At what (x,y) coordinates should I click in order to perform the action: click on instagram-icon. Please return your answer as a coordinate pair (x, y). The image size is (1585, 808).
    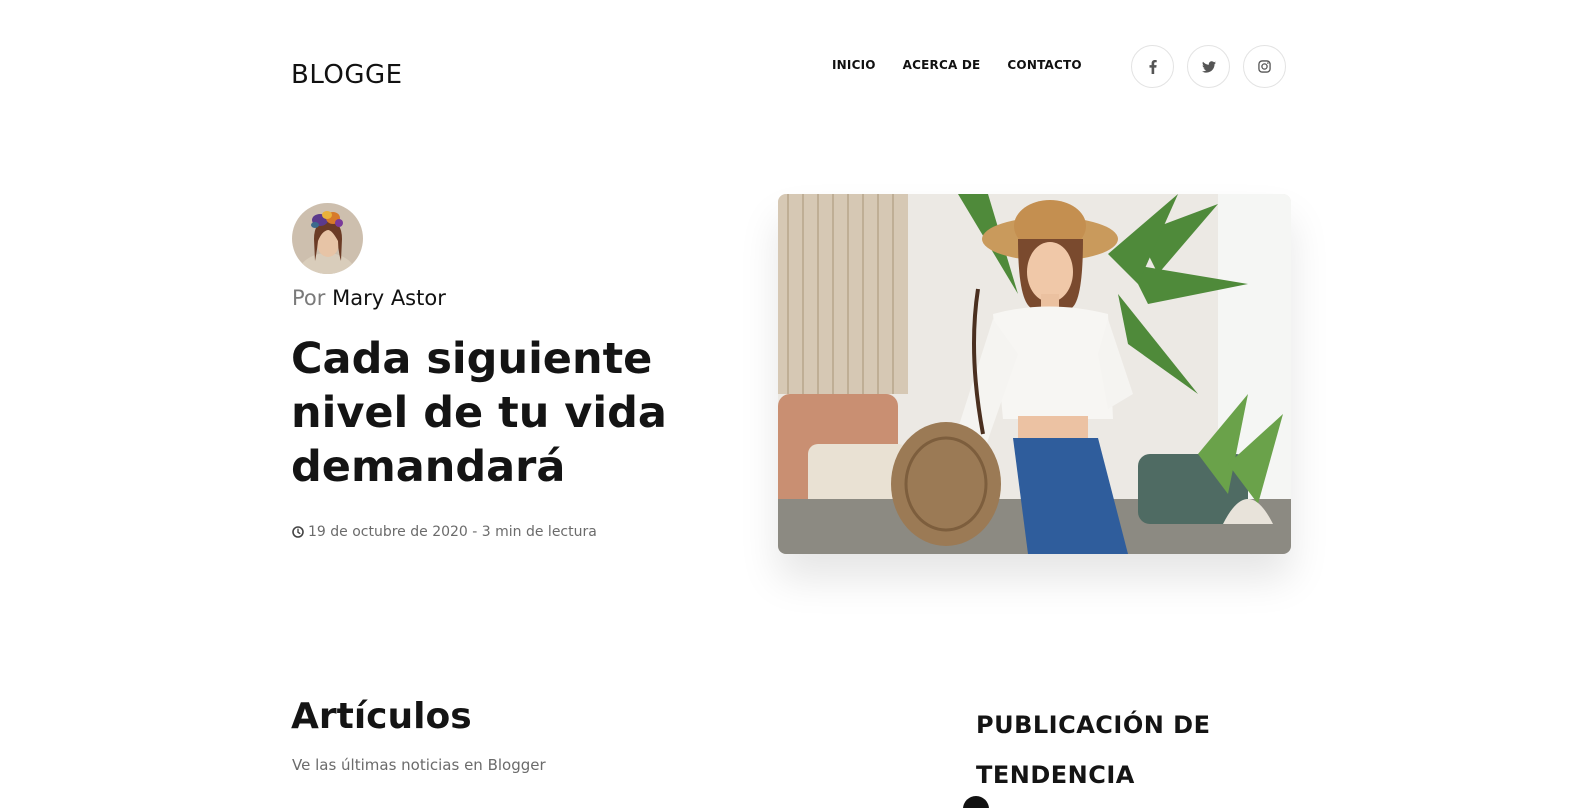
    Looking at the image, I should click on (1264, 66).